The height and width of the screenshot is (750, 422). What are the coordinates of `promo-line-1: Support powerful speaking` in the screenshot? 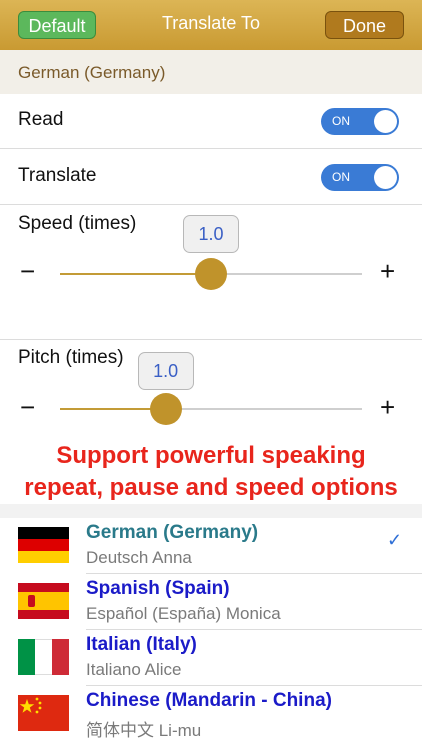 It's located at (211, 455).